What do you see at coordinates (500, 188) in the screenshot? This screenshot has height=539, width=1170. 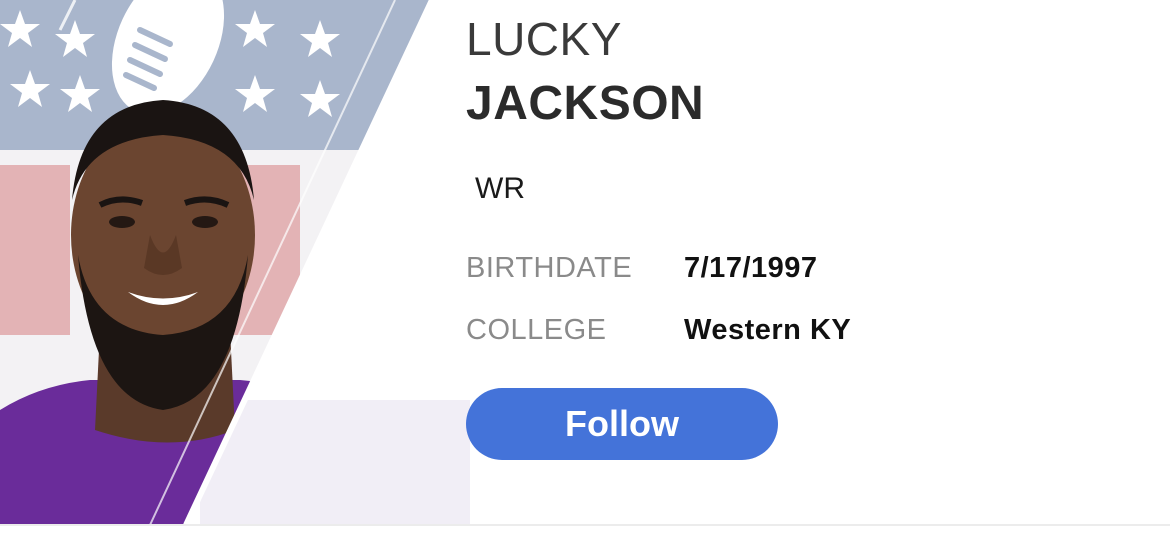 I see `player-position: WR` at bounding box center [500, 188].